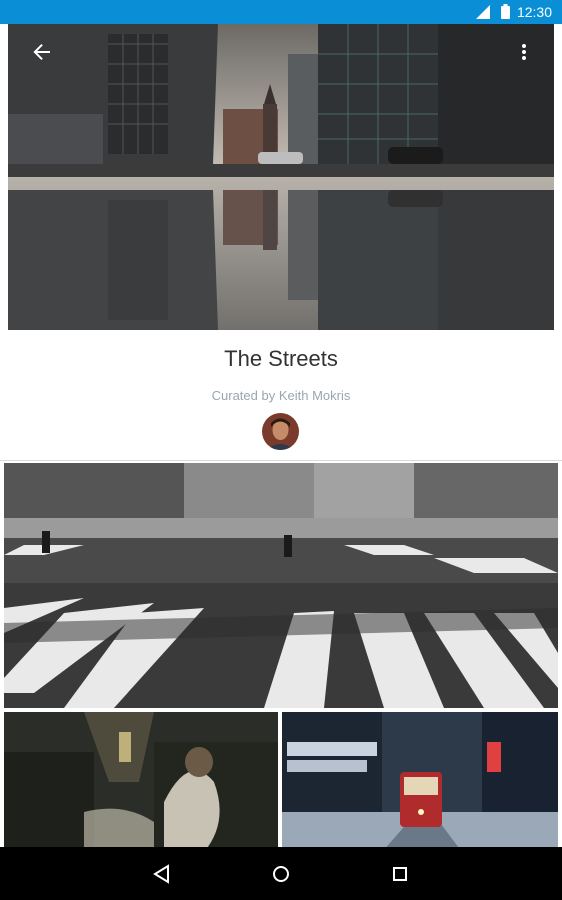 The height and width of the screenshot is (900, 562). I want to click on nav-back-button, so click(162, 874).